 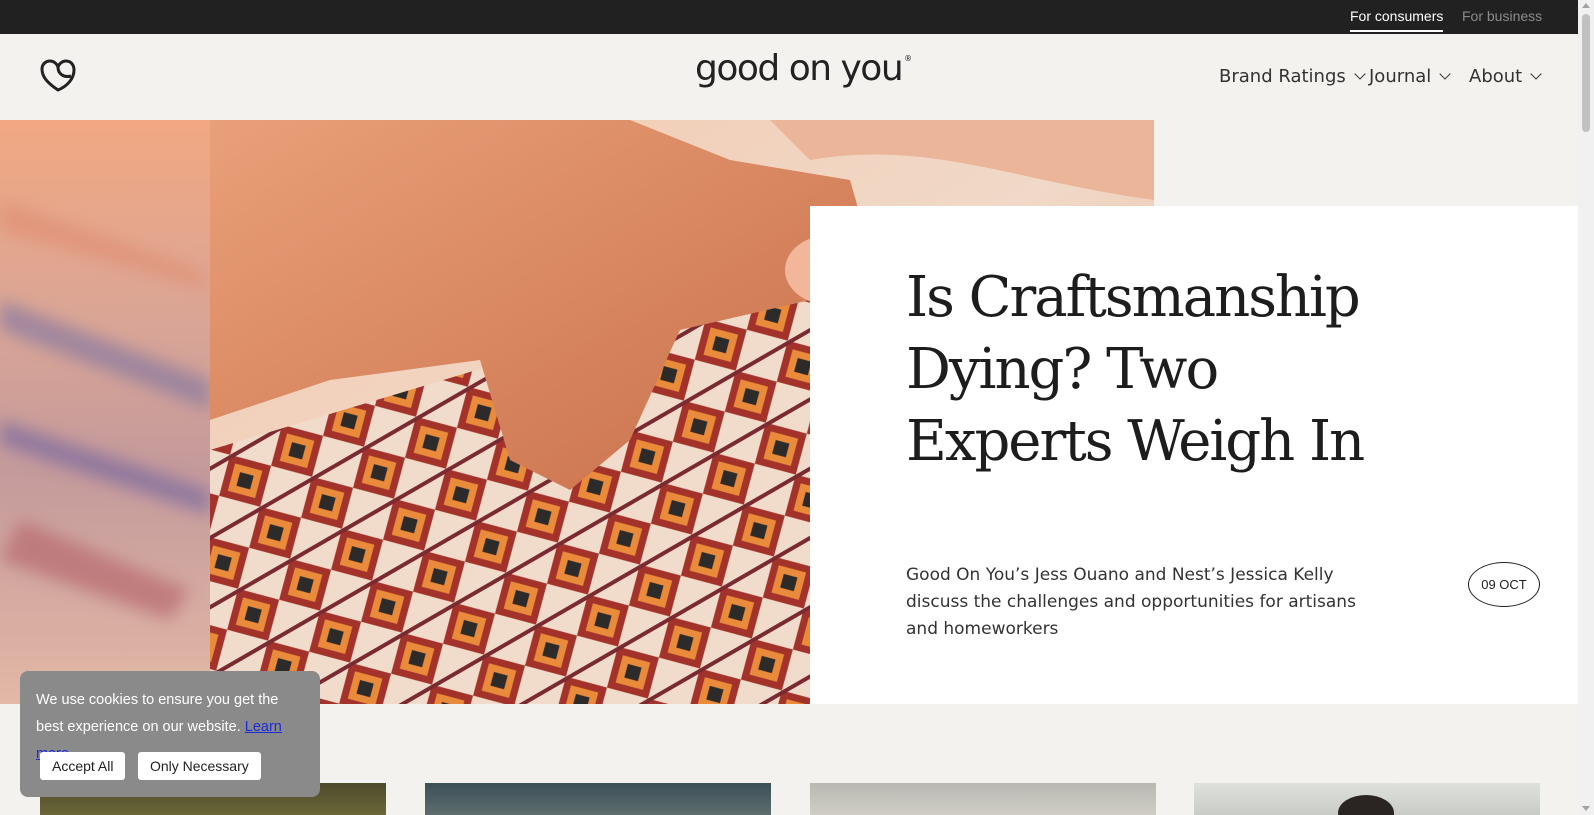 I want to click on registered-mark: ®, so click(x=908, y=58).